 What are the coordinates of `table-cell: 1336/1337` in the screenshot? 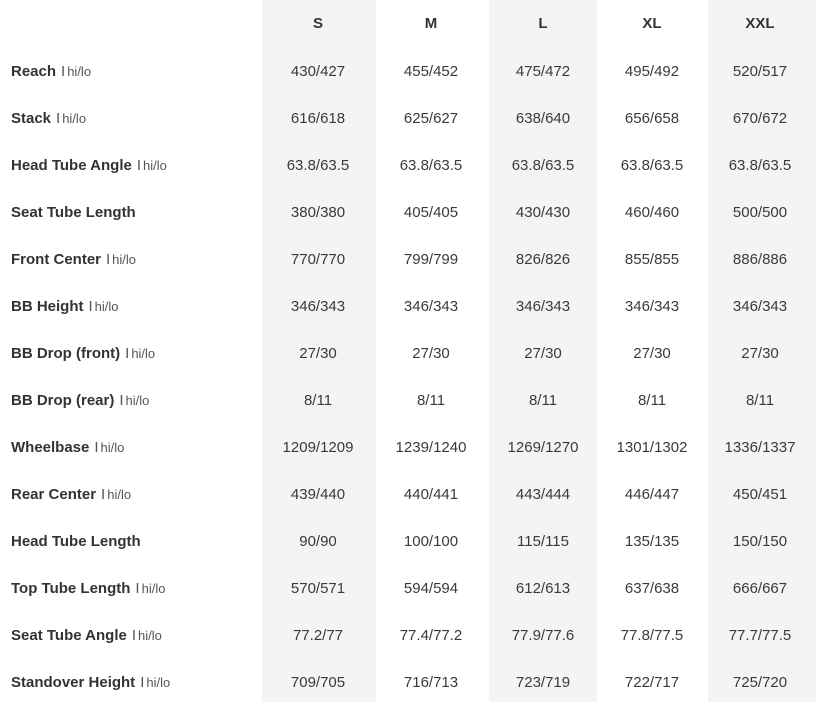 It's located at (760, 447).